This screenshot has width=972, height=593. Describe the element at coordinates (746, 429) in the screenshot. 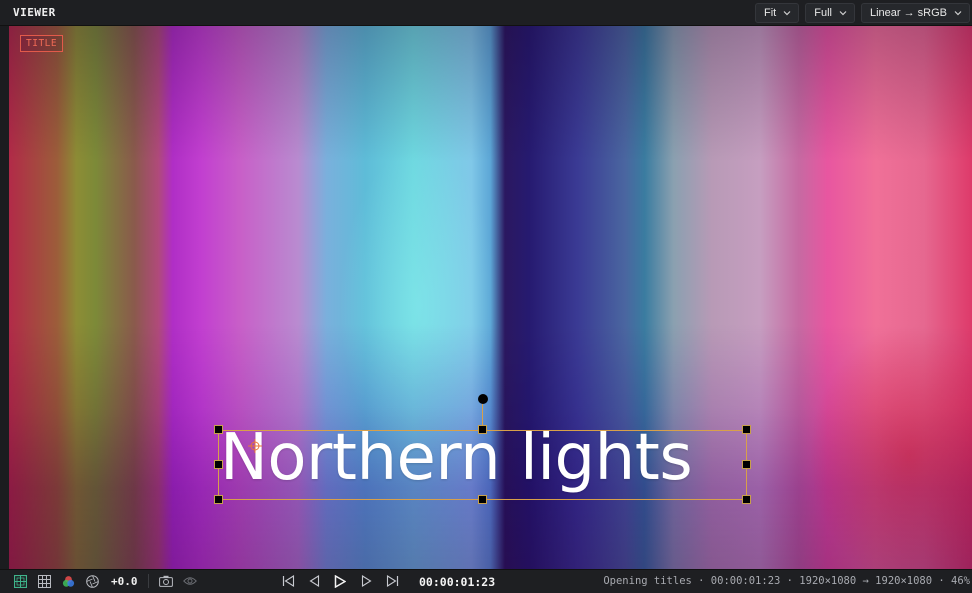

I see `transform-handle-top-right` at that location.